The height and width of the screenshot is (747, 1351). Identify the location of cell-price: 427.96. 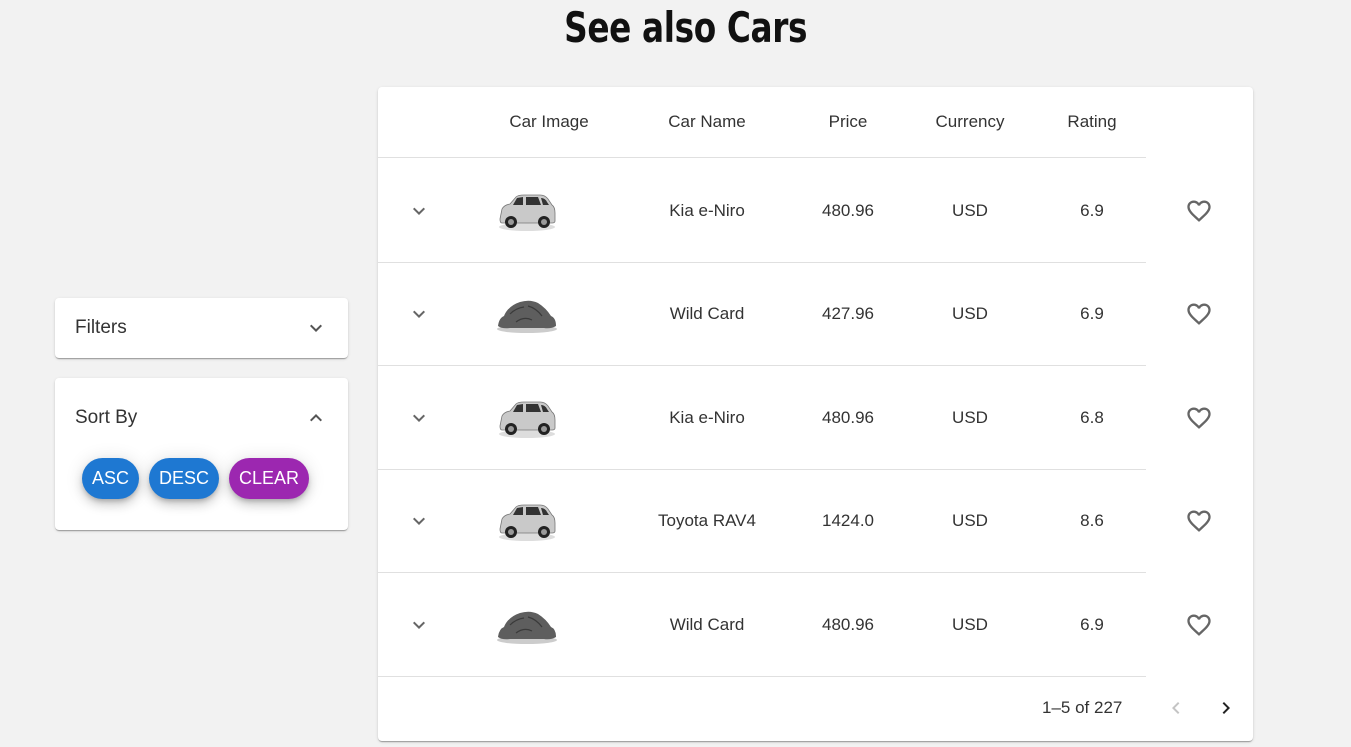
(848, 313).